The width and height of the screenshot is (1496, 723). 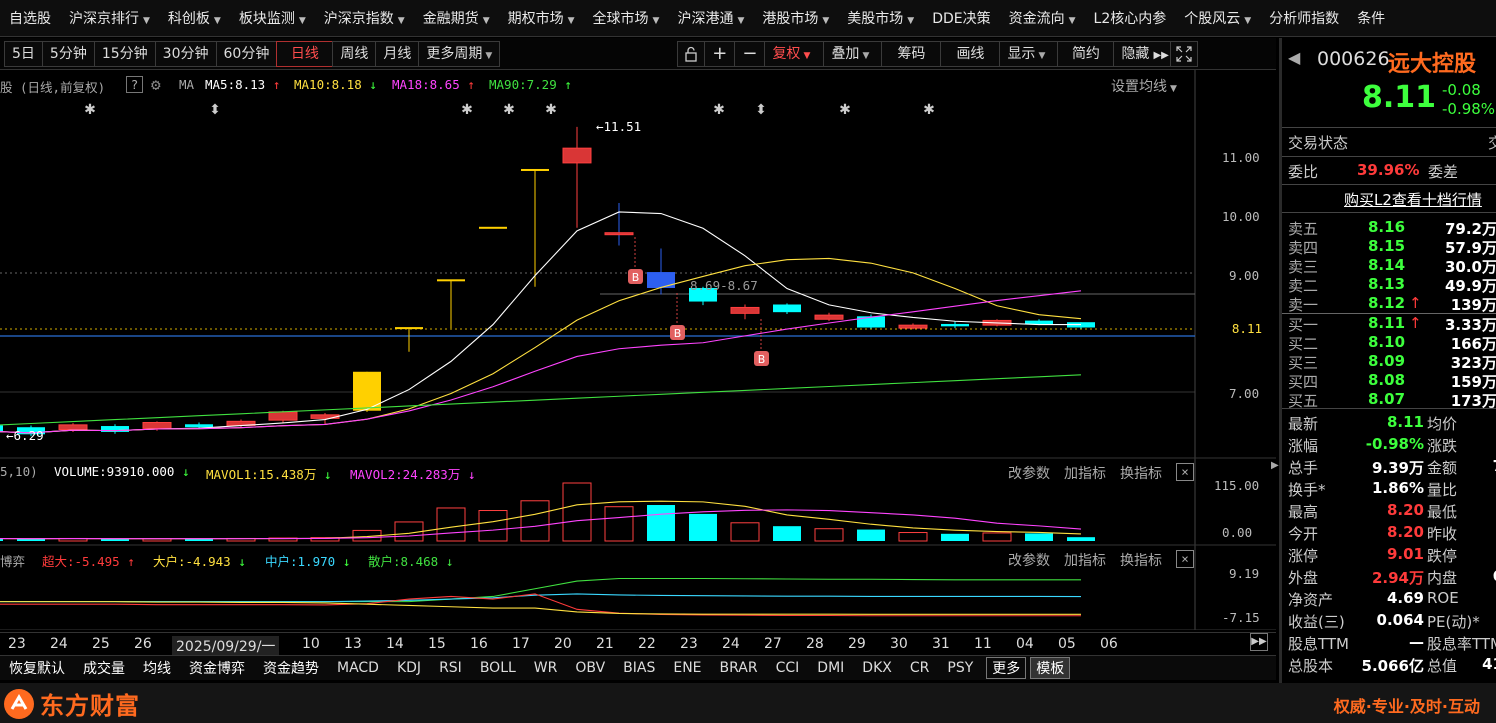 What do you see at coordinates (1142, 53) in the screenshot?
I see `hide-button: 隐藏 ▶▶` at bounding box center [1142, 53].